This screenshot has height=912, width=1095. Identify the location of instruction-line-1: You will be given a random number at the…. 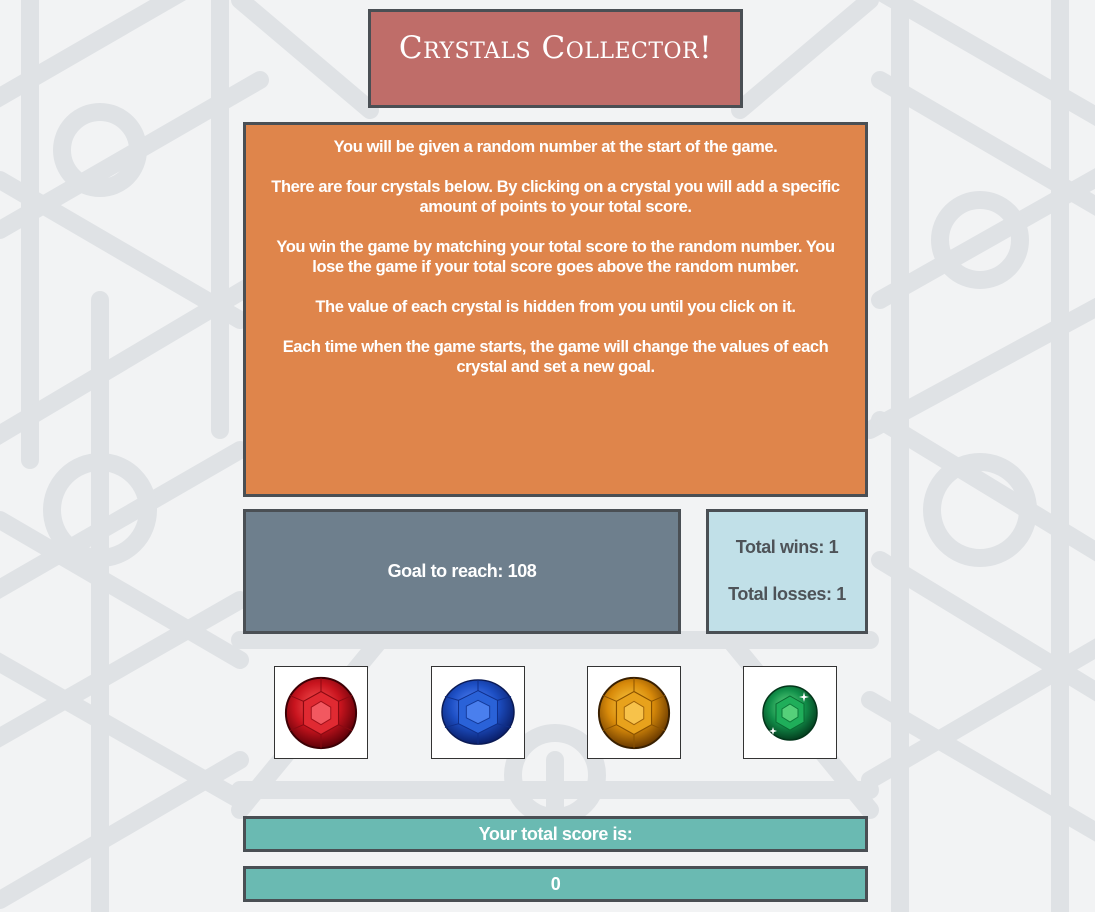
(555, 147).